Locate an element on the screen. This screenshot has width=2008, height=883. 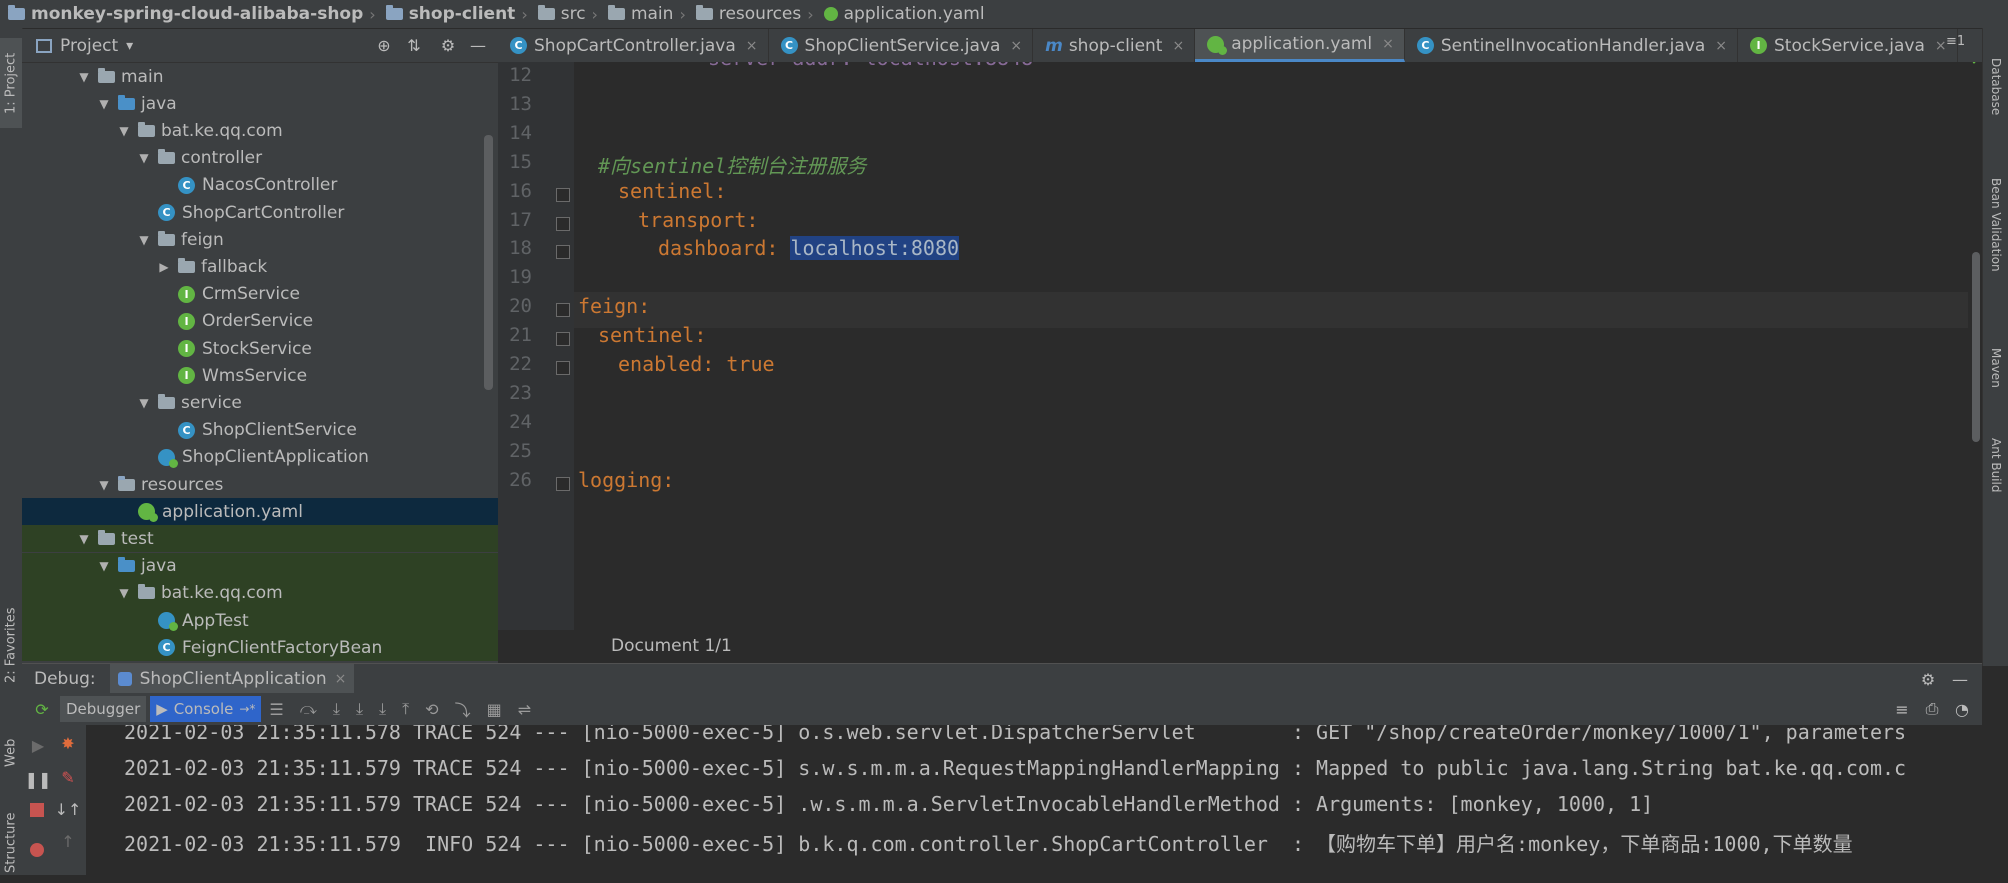
show-execution-point-icon: ⤼ is located at coordinates (308, 709).